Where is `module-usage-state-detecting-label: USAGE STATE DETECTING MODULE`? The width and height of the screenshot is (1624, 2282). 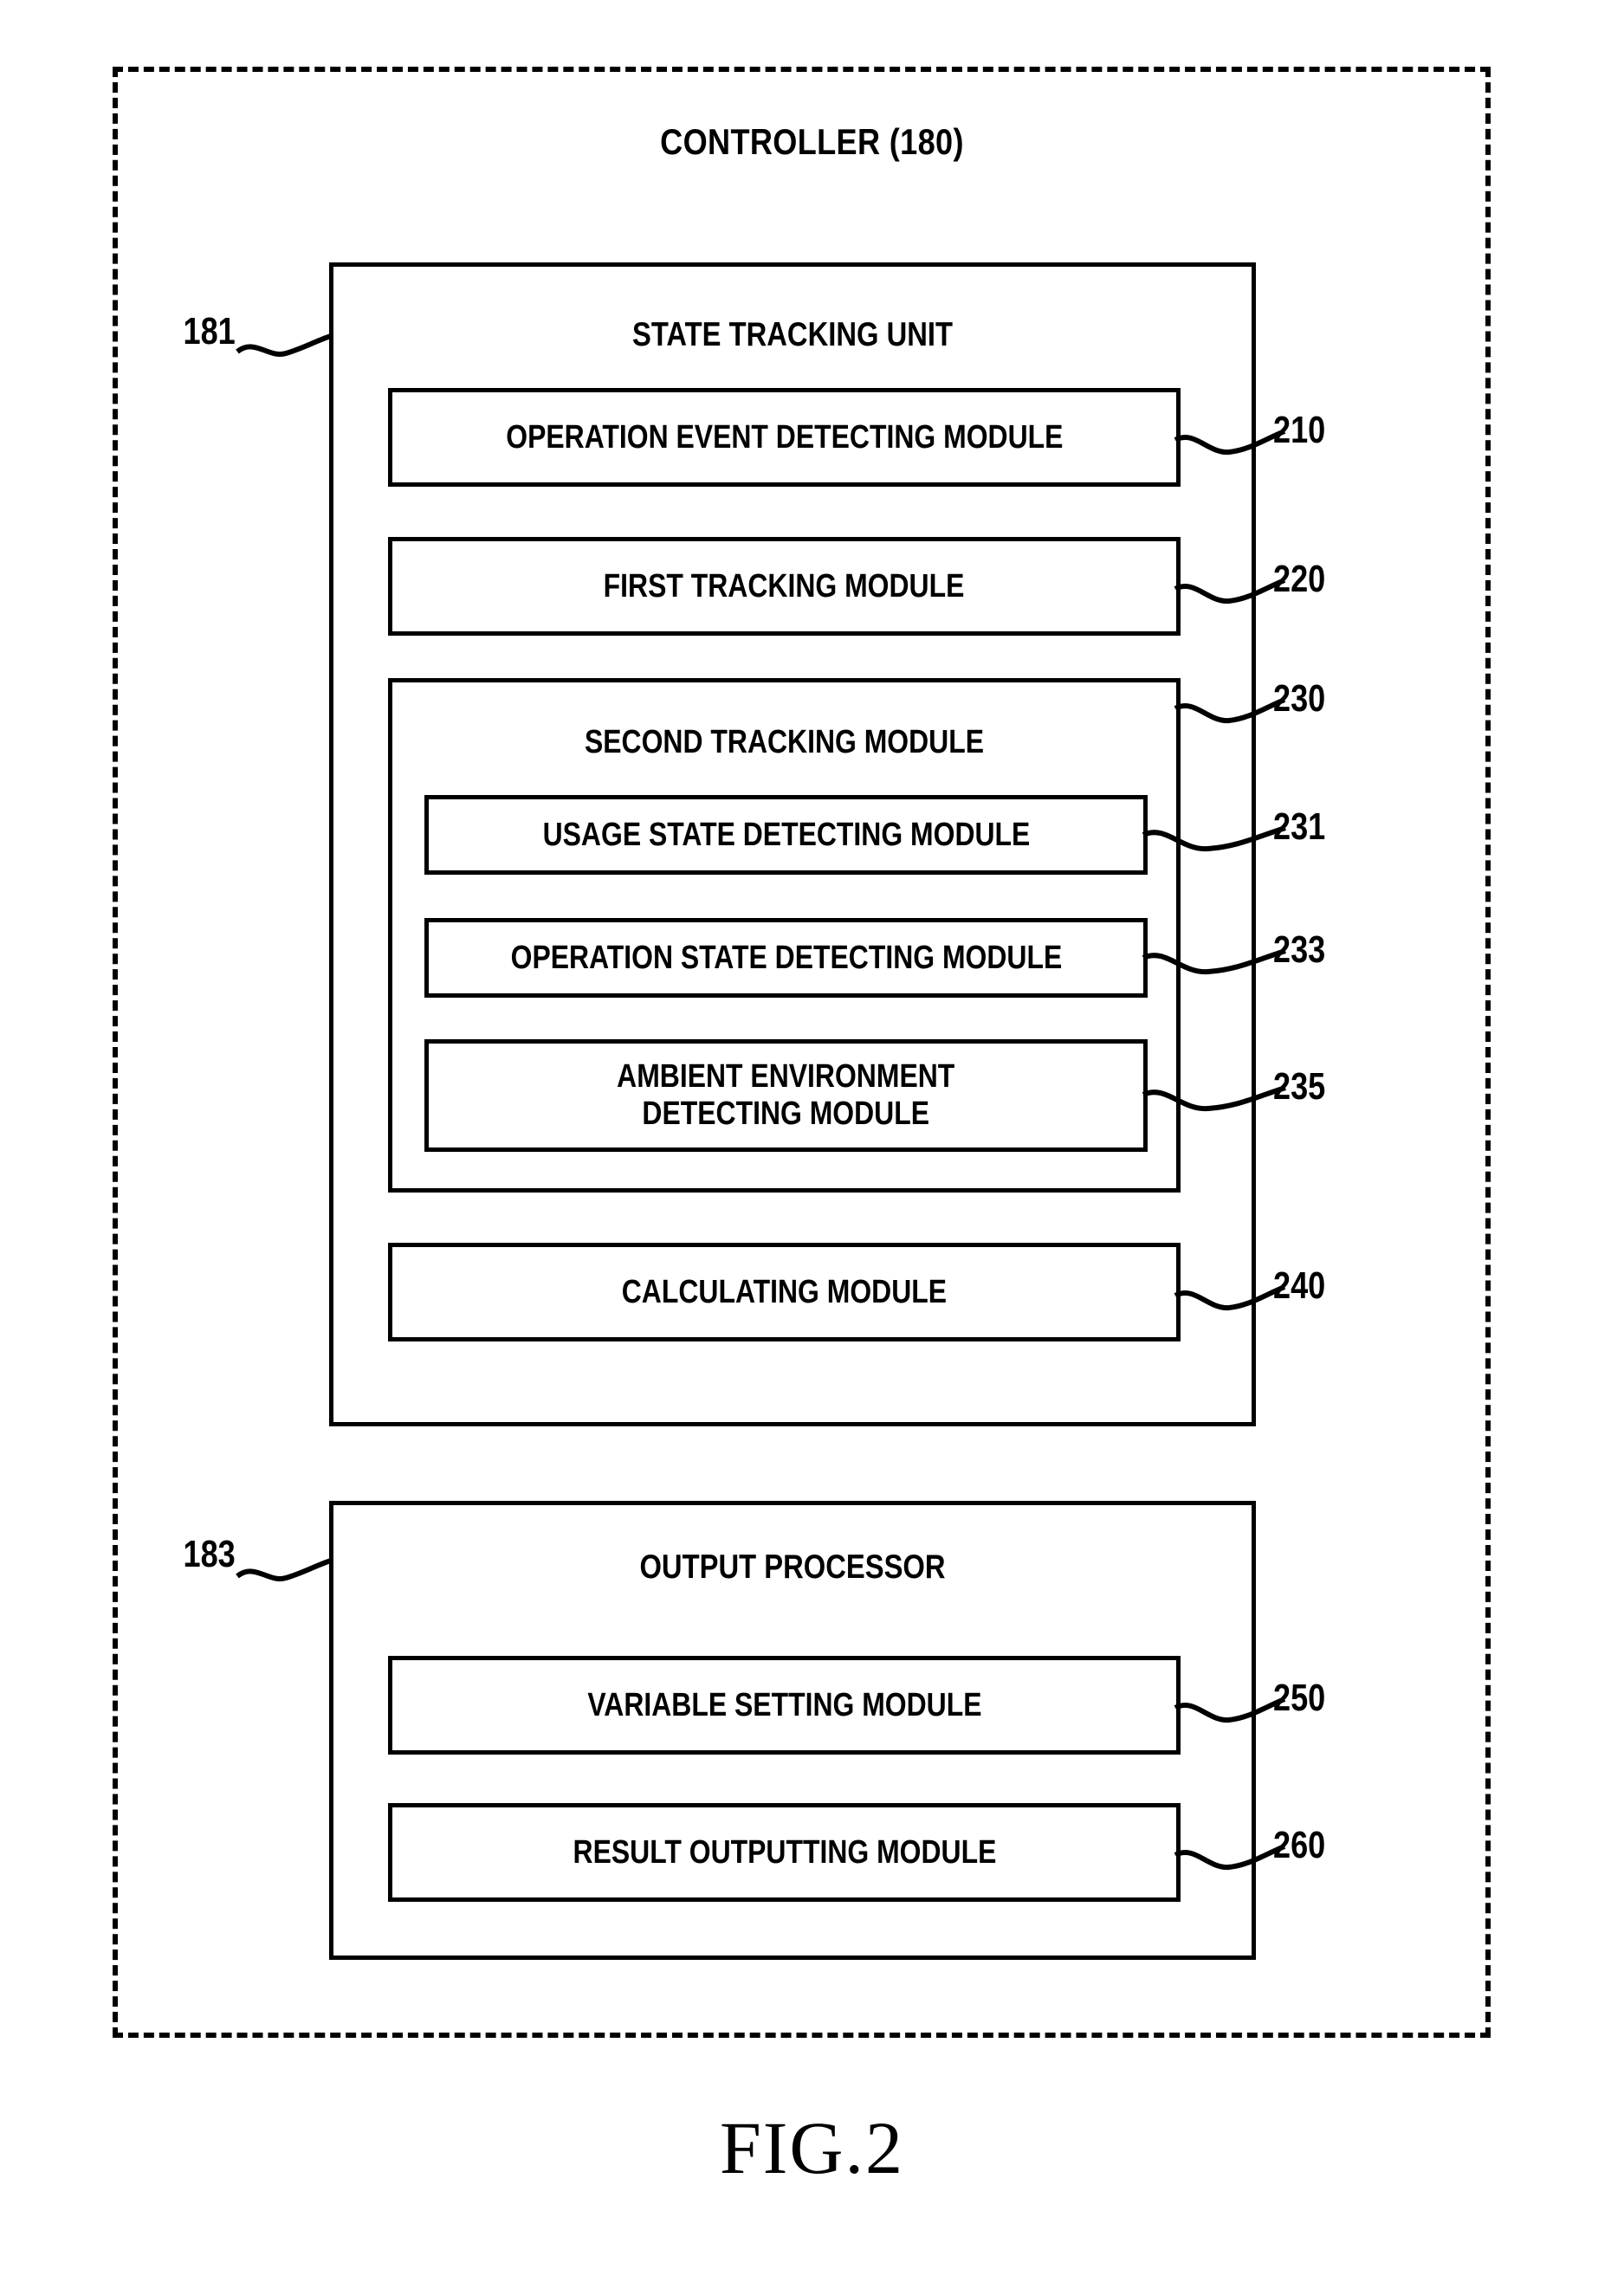
module-usage-state-detecting-label: USAGE STATE DETECTING MODULE is located at coordinates (786, 834).